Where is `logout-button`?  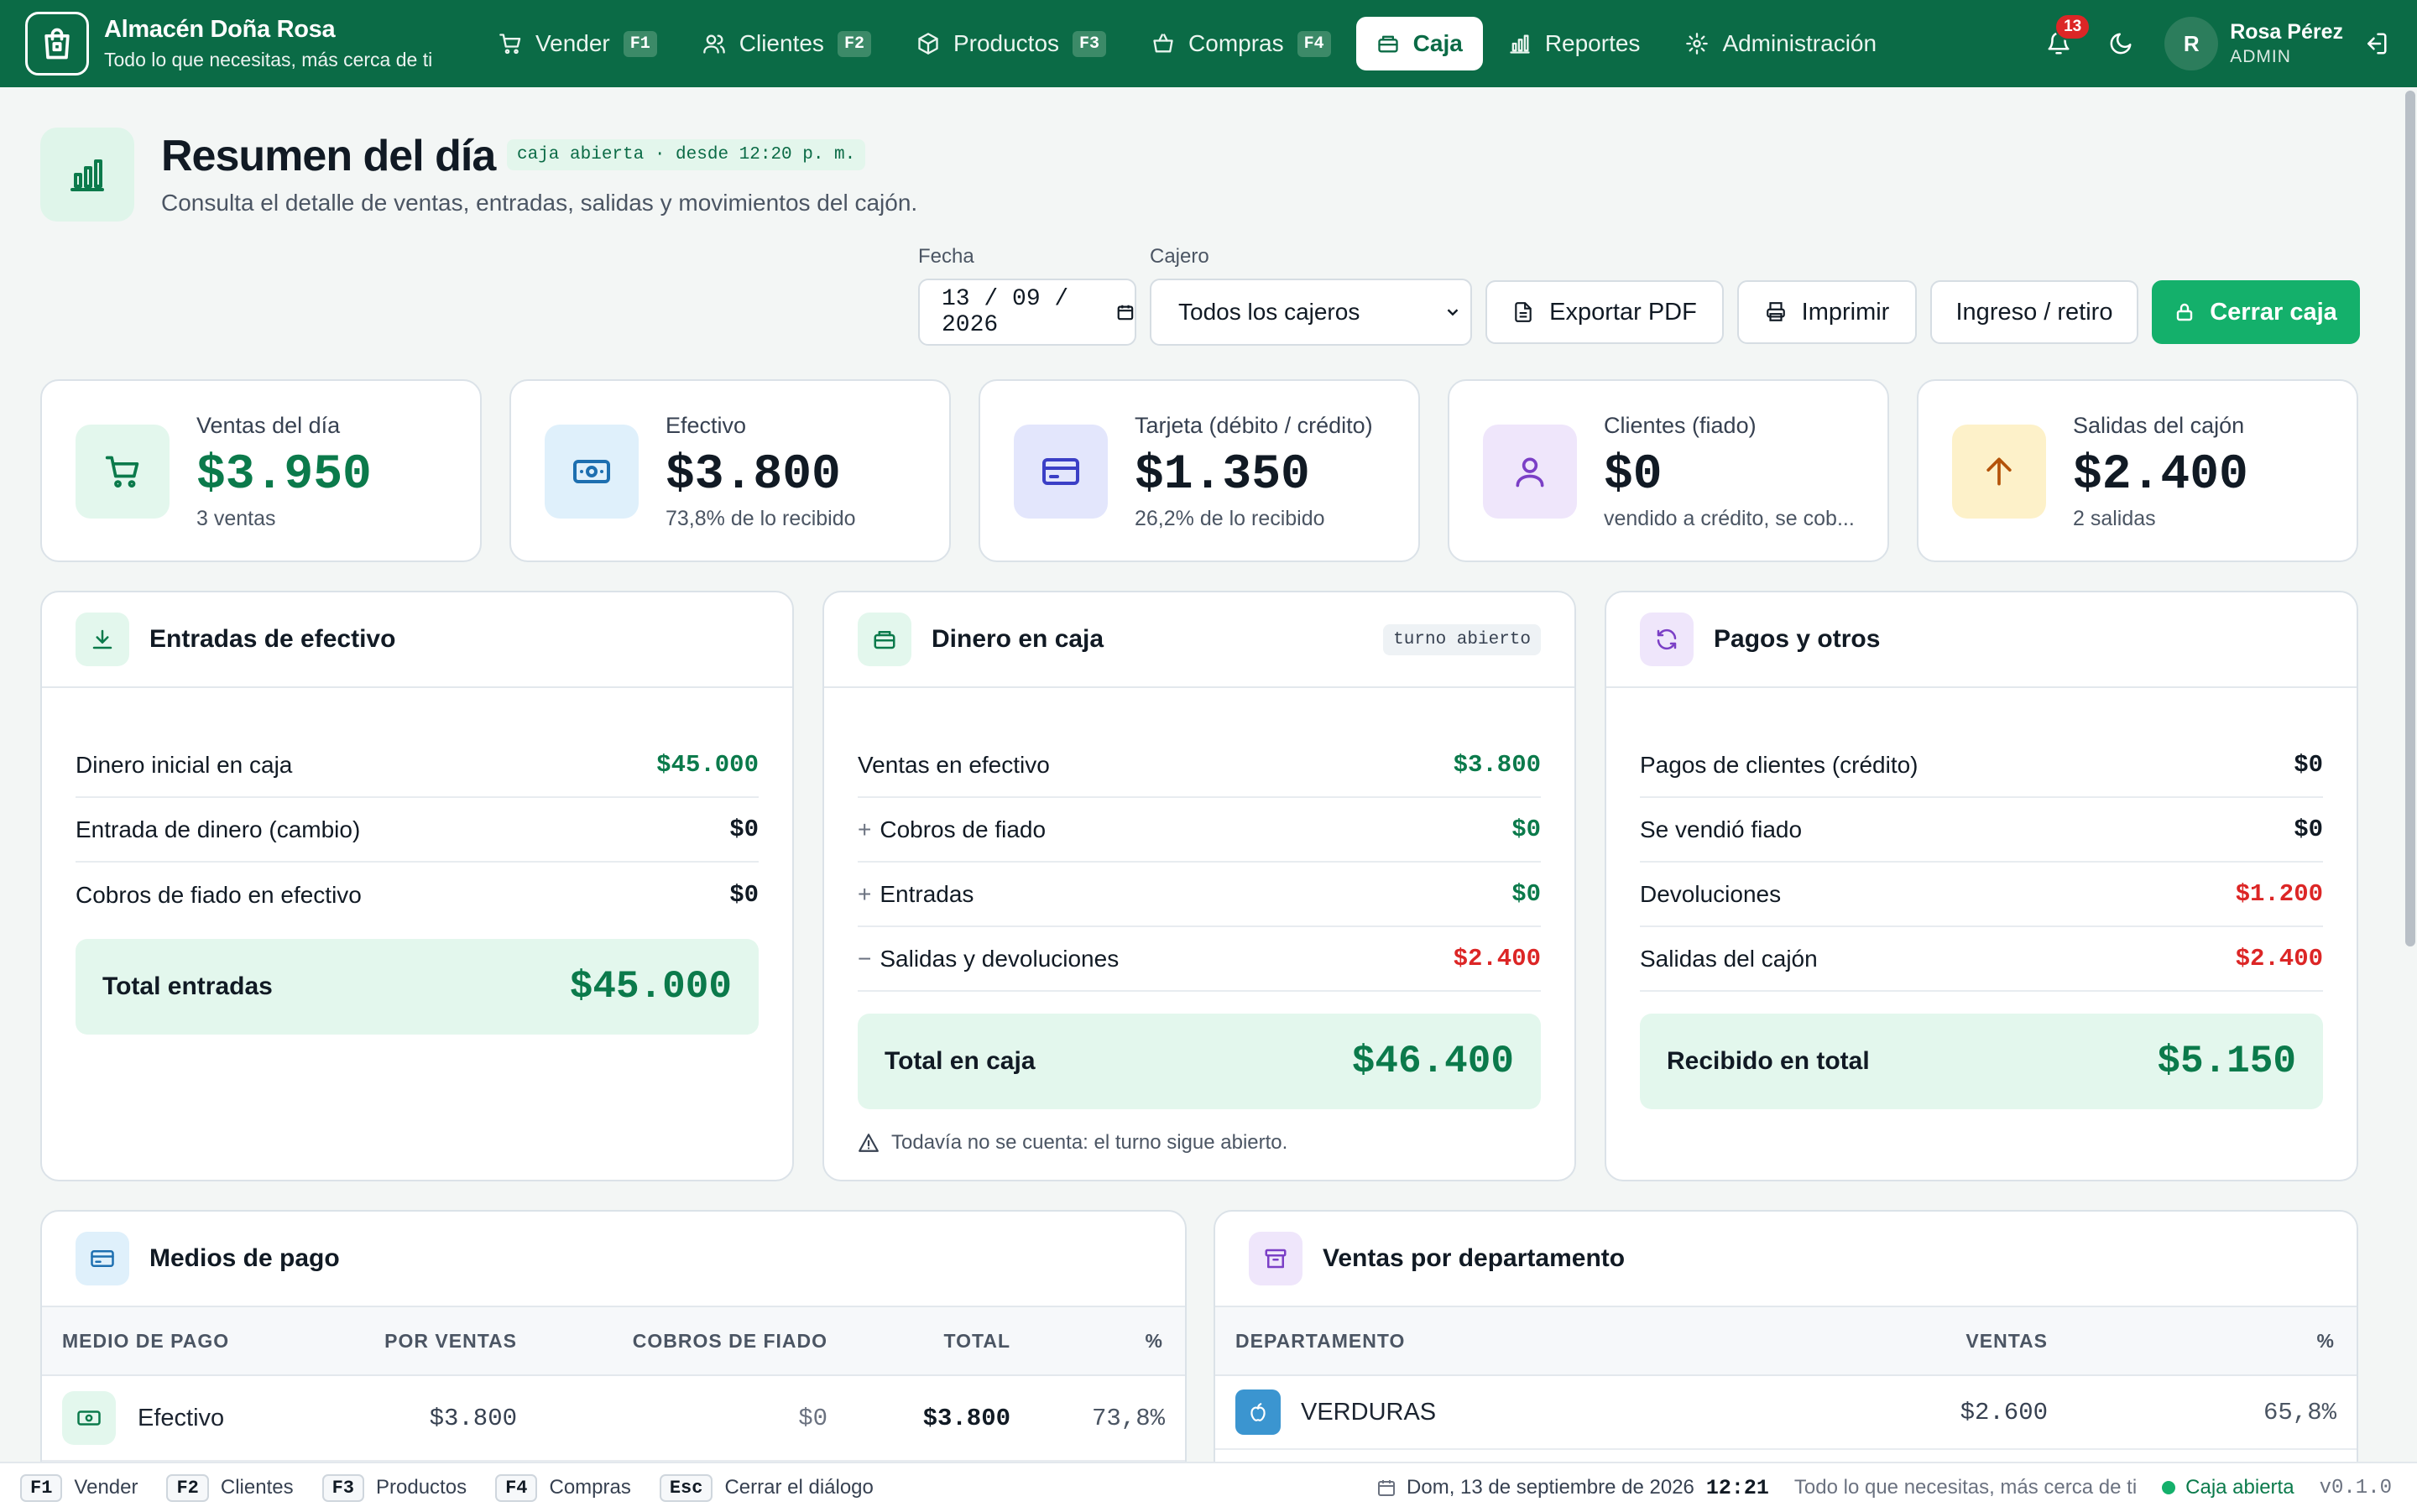 logout-button is located at coordinates (2375, 43).